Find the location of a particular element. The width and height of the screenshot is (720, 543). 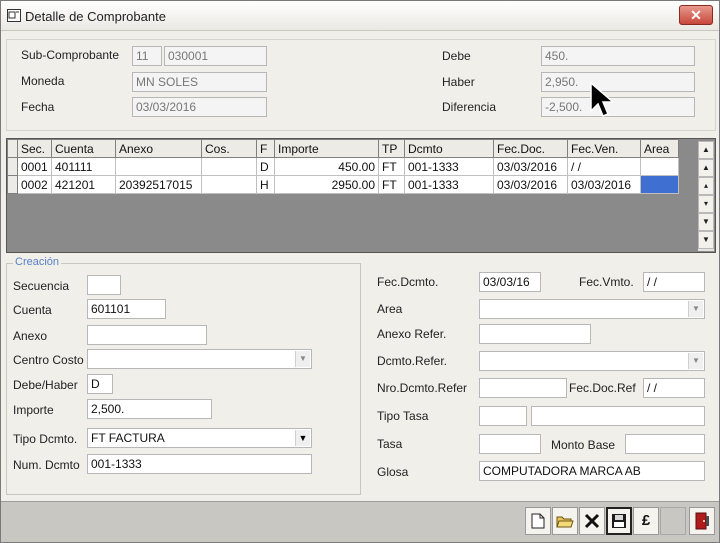

first-record-icon: ▲ is located at coordinates (706, 150).